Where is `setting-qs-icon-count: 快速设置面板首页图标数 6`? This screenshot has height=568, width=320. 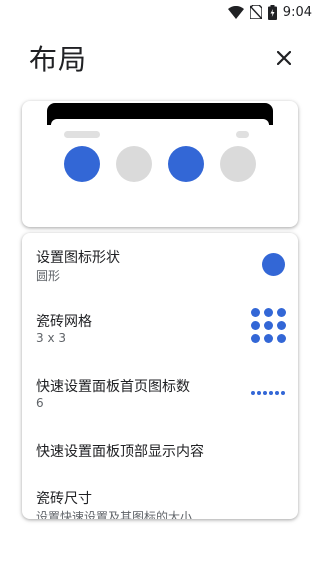 setting-qs-icon-count: 快速设置面板首页图标数 6 is located at coordinates (160, 396).